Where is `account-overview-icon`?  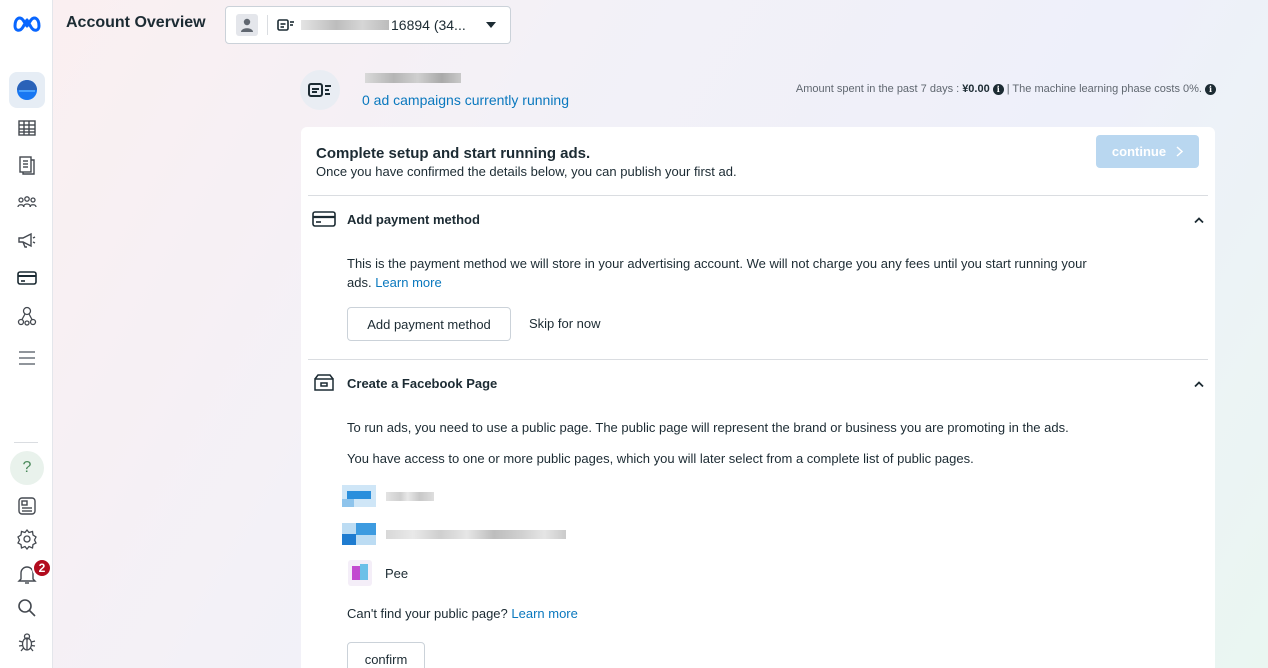
account-overview-icon is located at coordinates (27, 90).